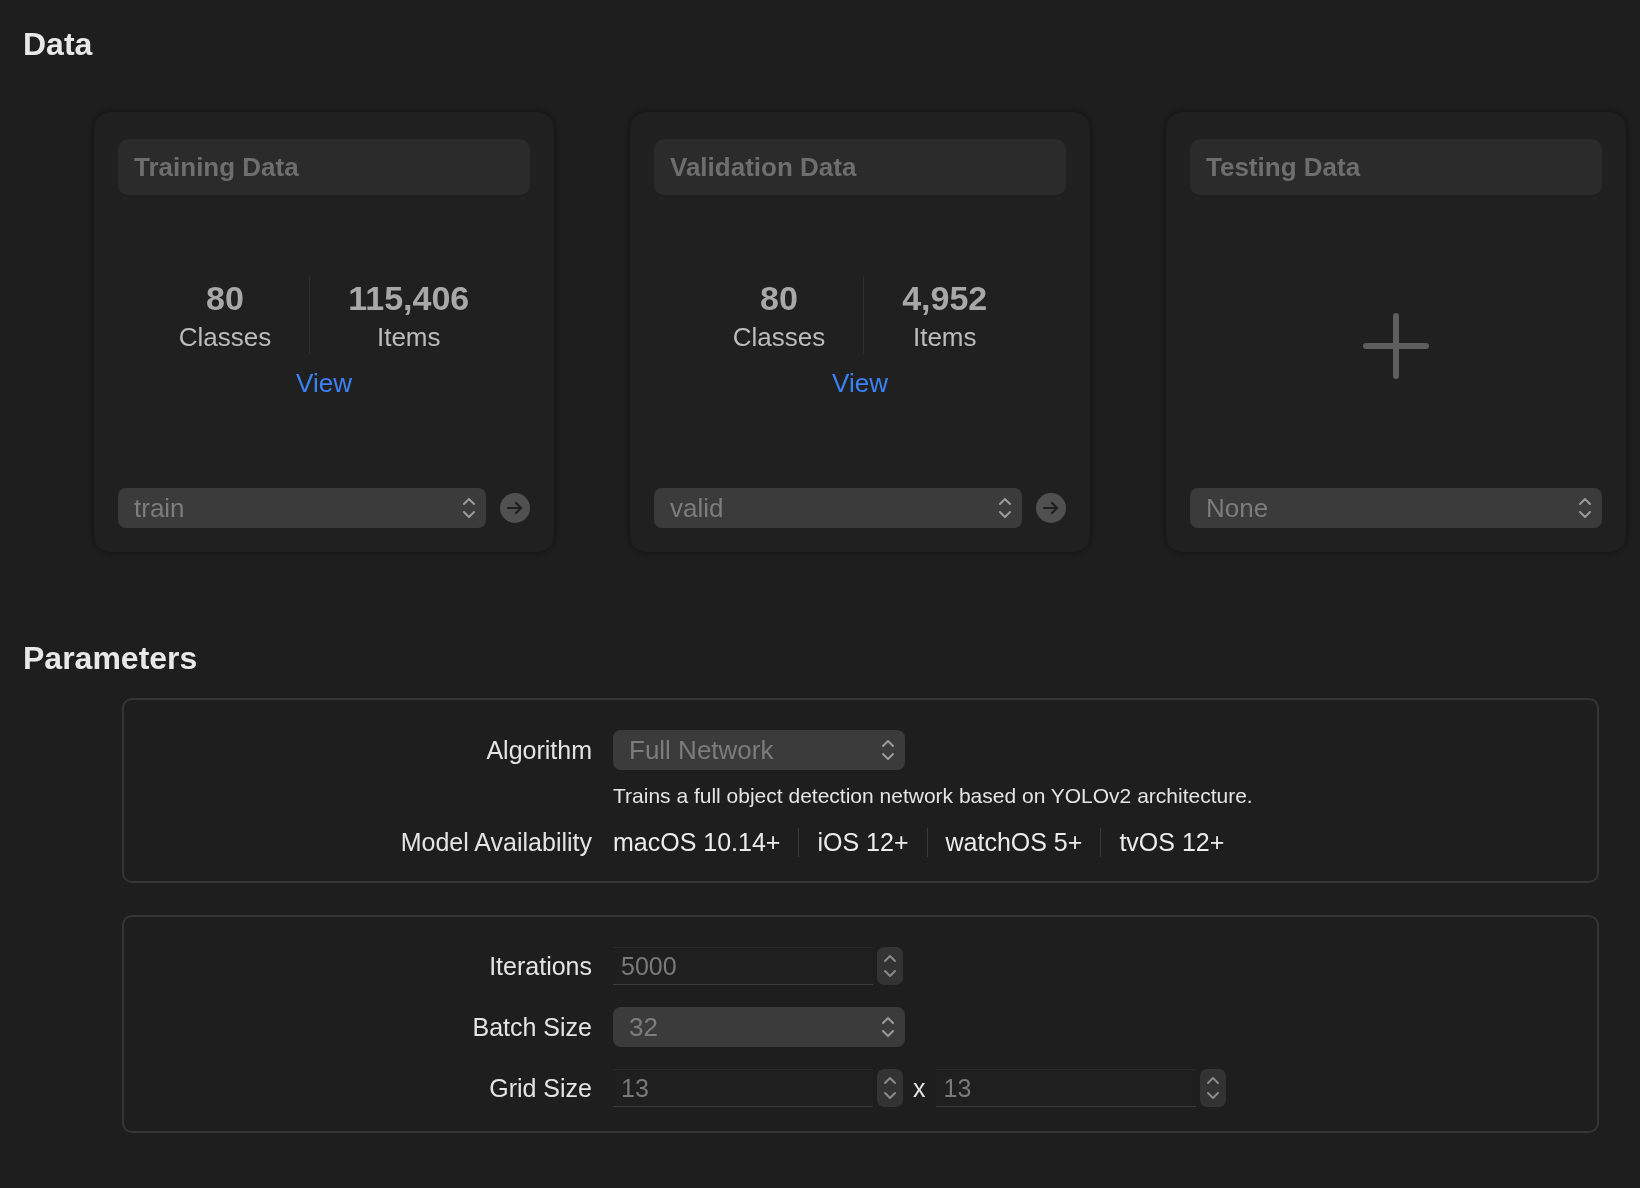  I want to click on times-sign: x, so click(919, 1088).